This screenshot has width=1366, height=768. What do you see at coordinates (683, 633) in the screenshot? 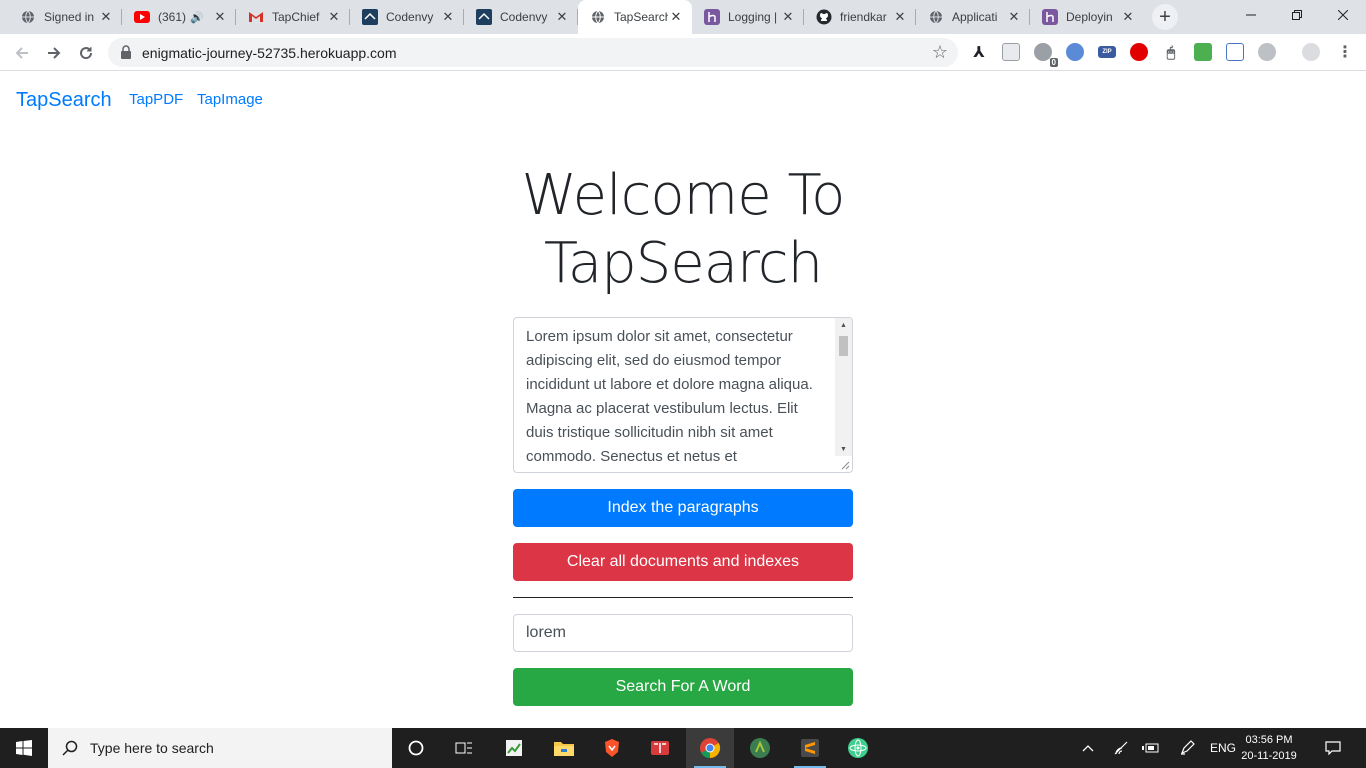
I see `search-word-input` at bounding box center [683, 633].